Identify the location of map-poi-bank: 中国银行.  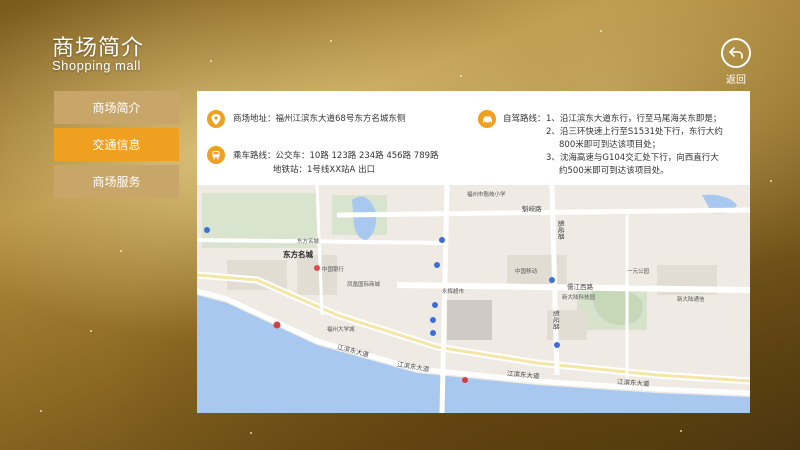
(333, 270).